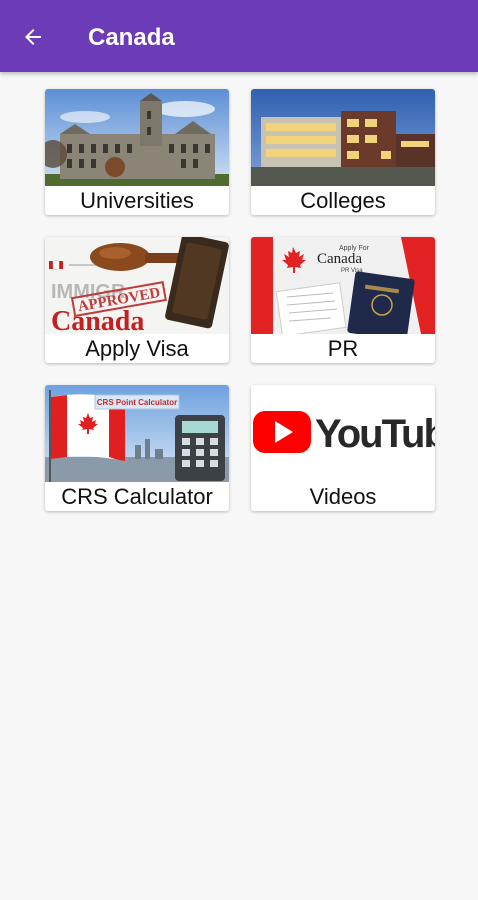 Image resolution: width=478 pixels, height=900 pixels. What do you see at coordinates (137, 496) in the screenshot?
I see `crs-calculator-label: CRS Calculator` at bounding box center [137, 496].